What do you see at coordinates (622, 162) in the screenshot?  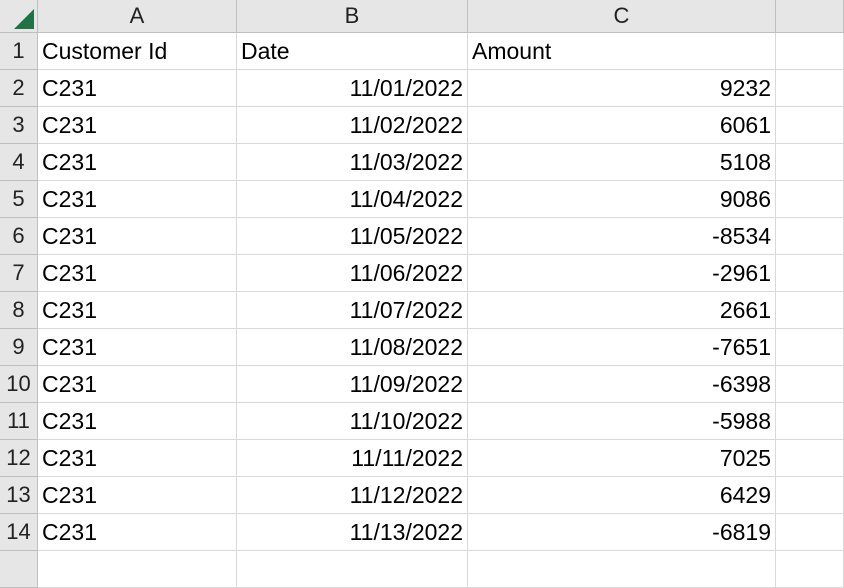 I see `cell-amount: 5108` at bounding box center [622, 162].